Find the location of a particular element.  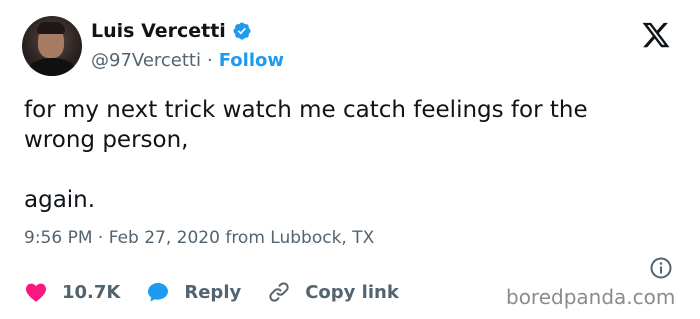

author-name-row: Luis Vercetti is located at coordinates (171, 31).